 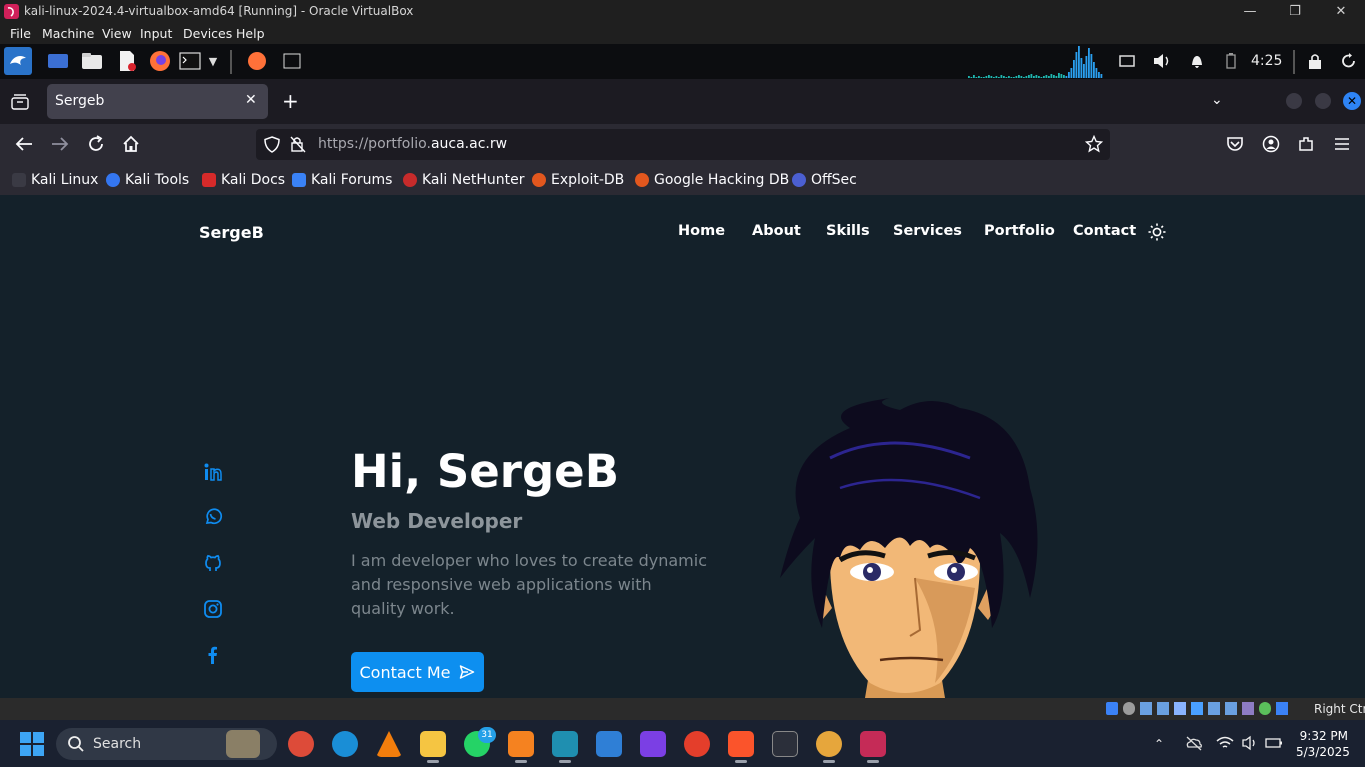 What do you see at coordinates (1295, 11) in the screenshot?
I see `restore-button: ❐` at bounding box center [1295, 11].